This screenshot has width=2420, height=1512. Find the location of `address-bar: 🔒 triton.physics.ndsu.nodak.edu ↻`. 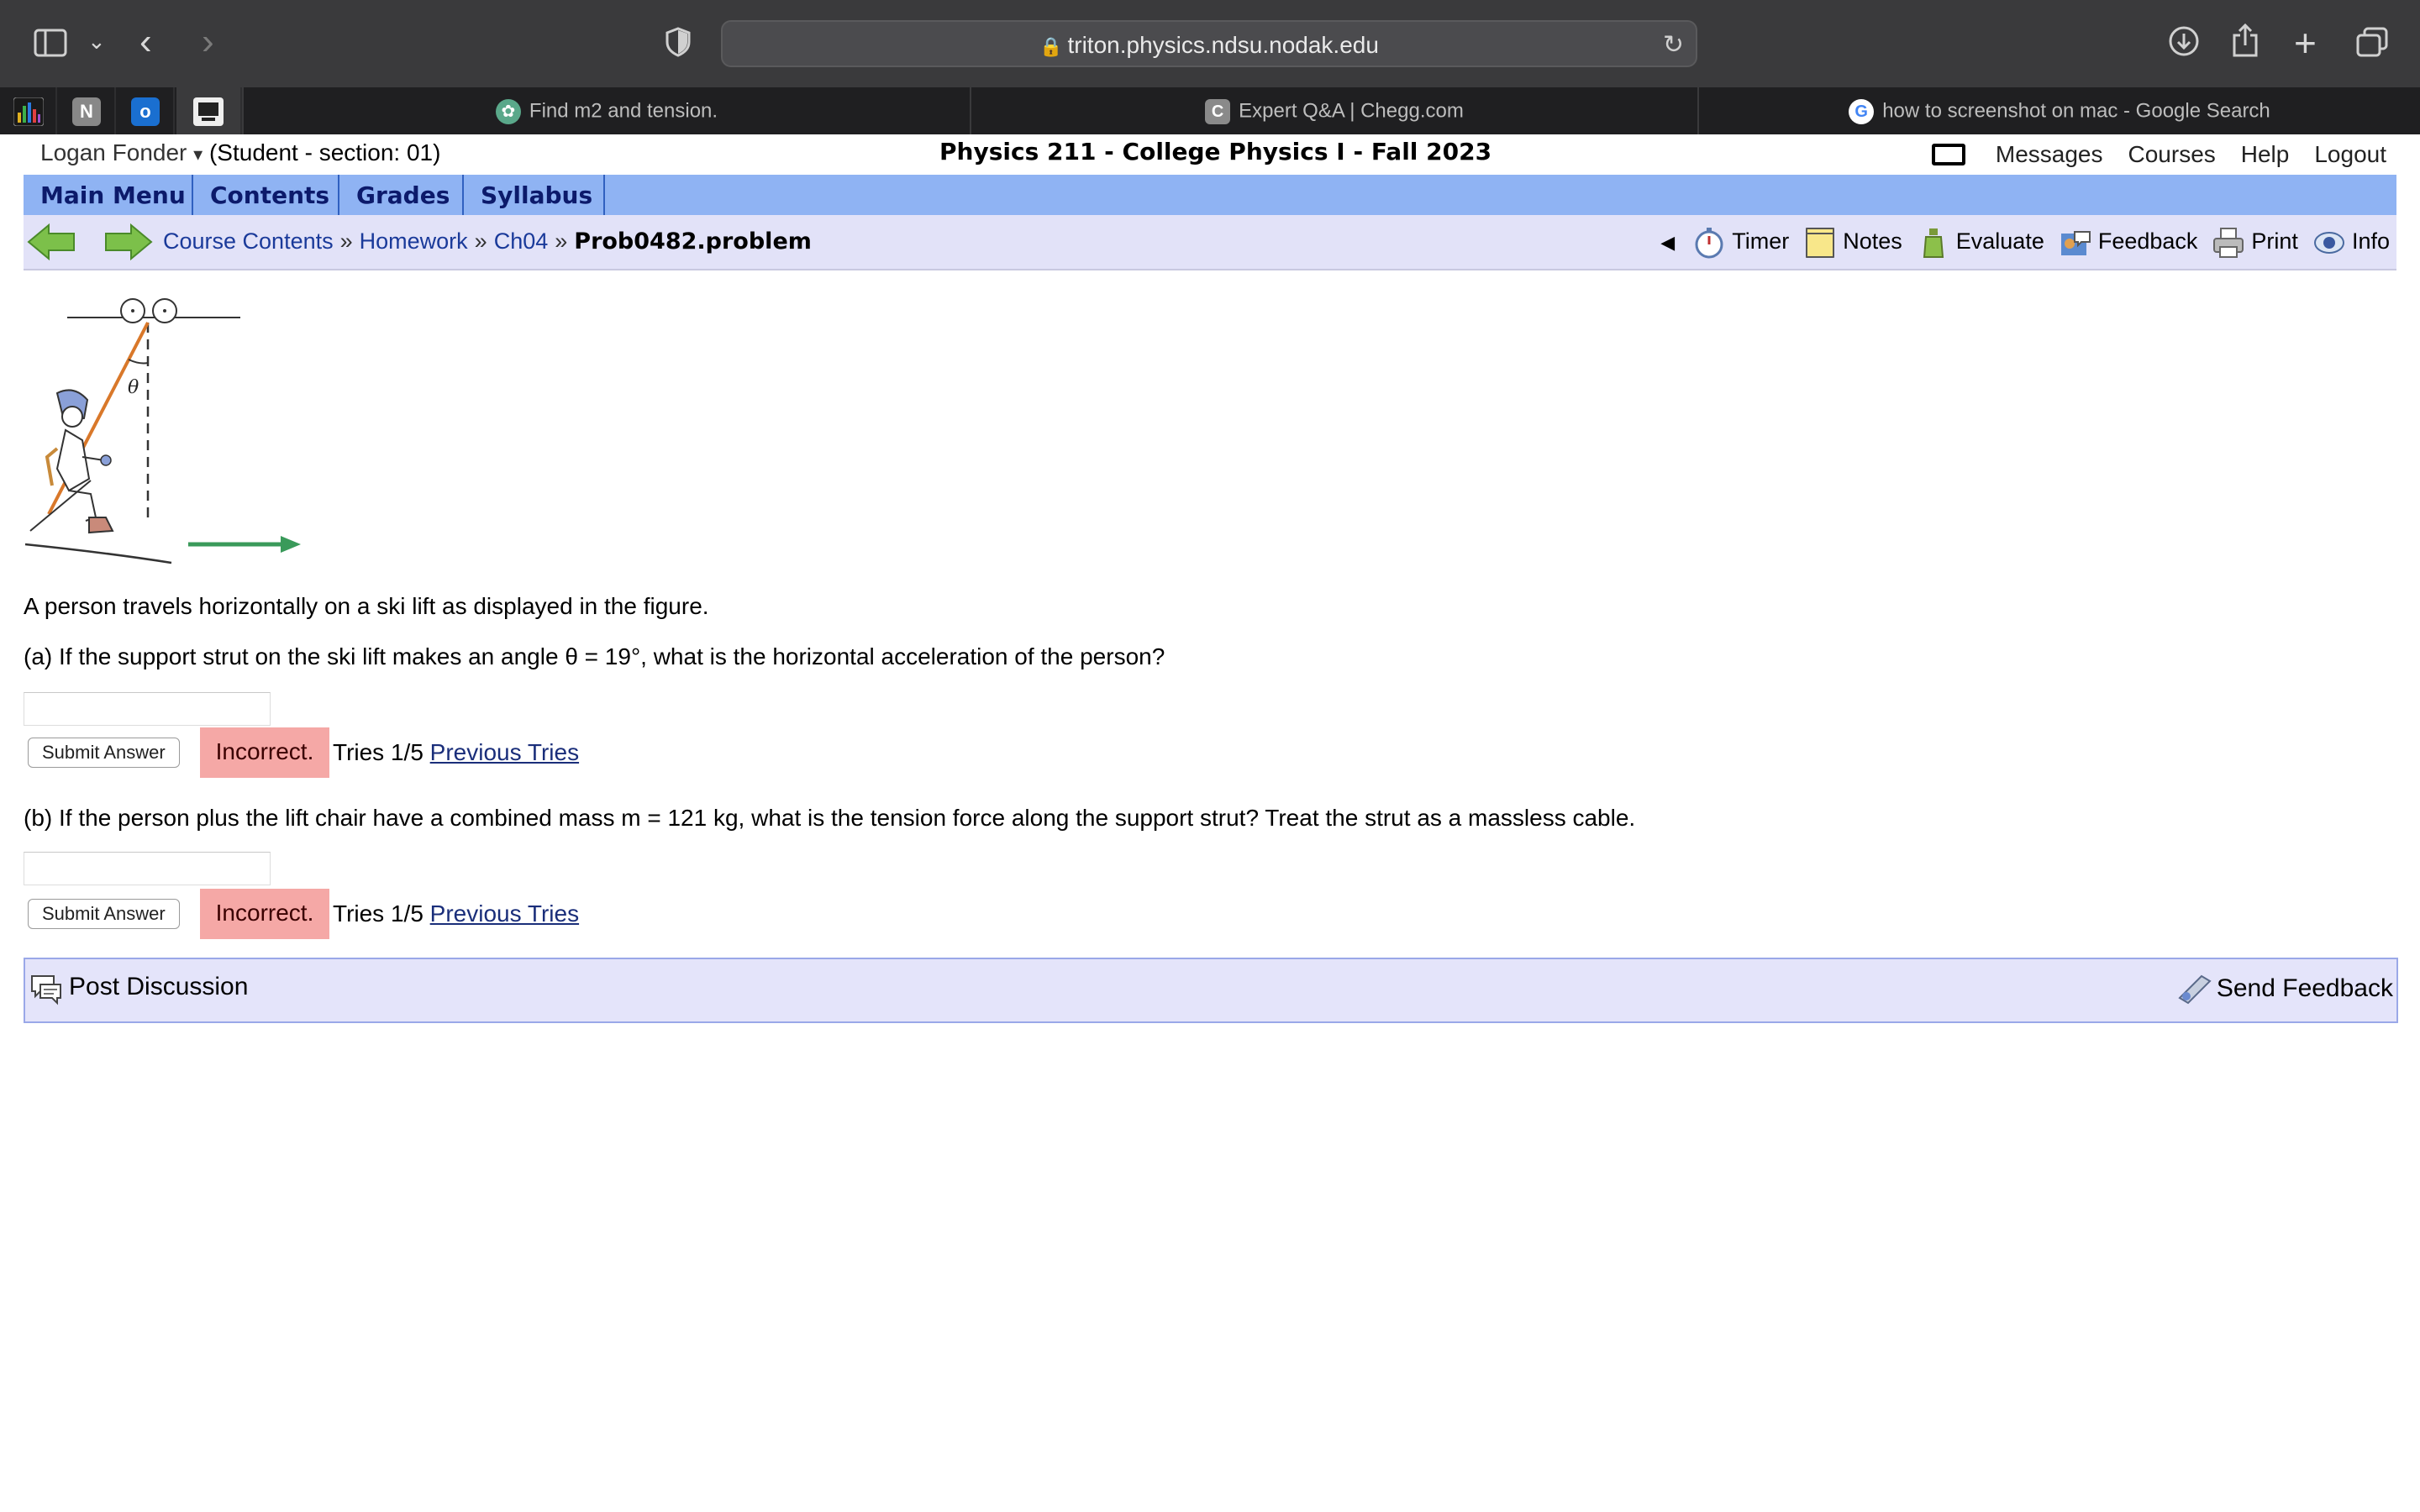

address-bar: 🔒 triton.physics.ndsu.nodak.edu ↻ is located at coordinates (1209, 43).